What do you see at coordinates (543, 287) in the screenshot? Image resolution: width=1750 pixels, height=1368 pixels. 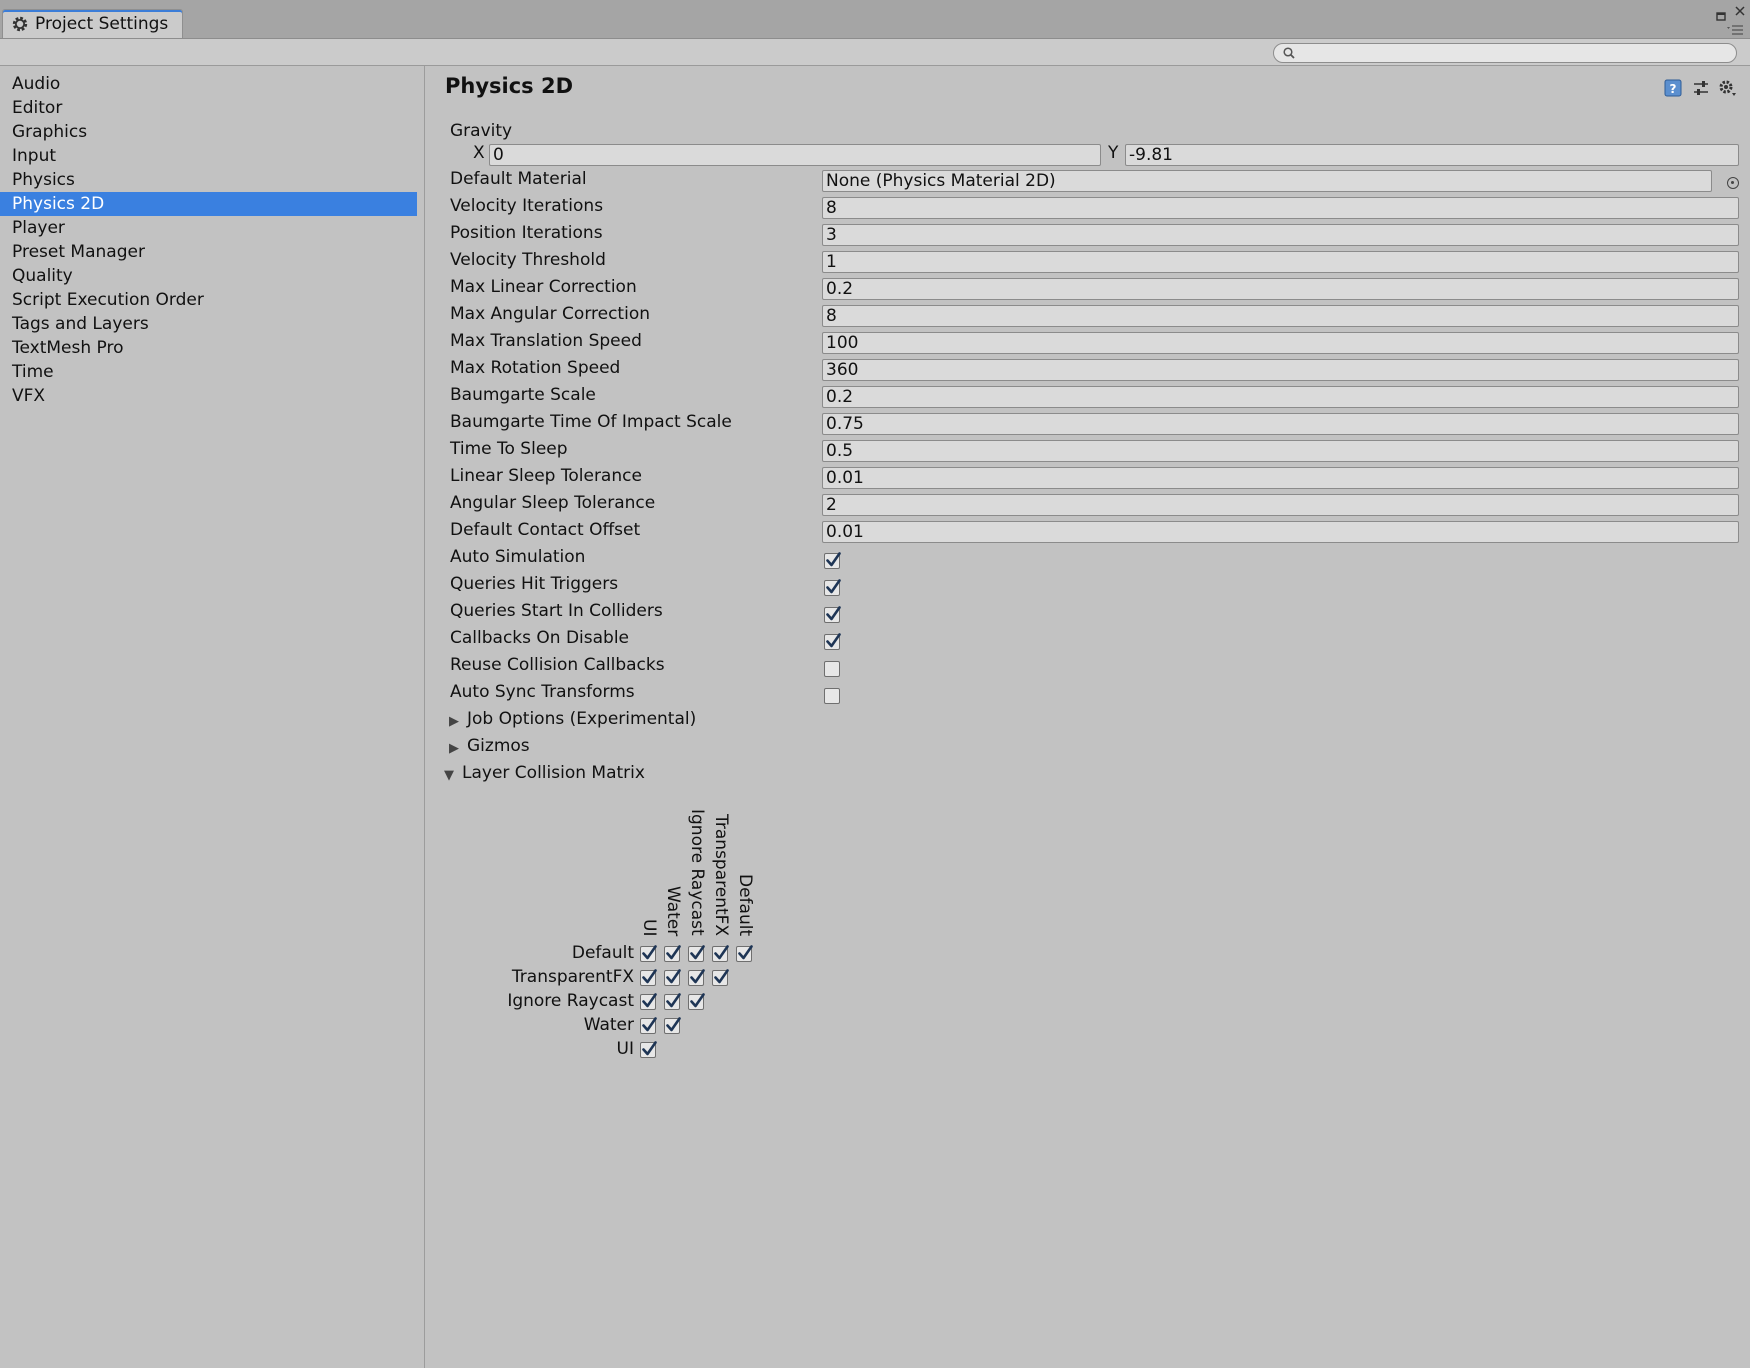 I see `max-linear-correction-label: Max Linear Correction` at bounding box center [543, 287].